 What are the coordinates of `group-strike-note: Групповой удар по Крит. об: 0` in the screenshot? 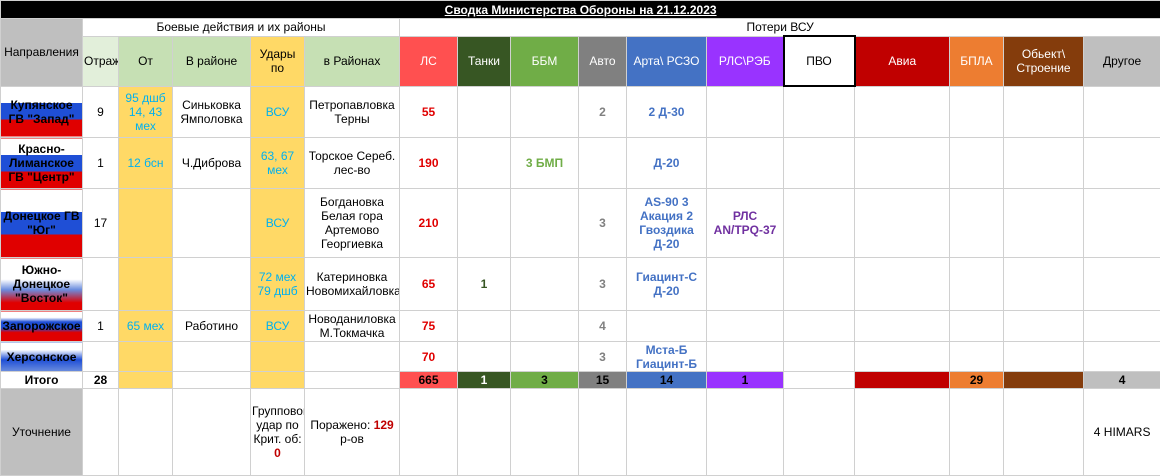 It's located at (278, 432).